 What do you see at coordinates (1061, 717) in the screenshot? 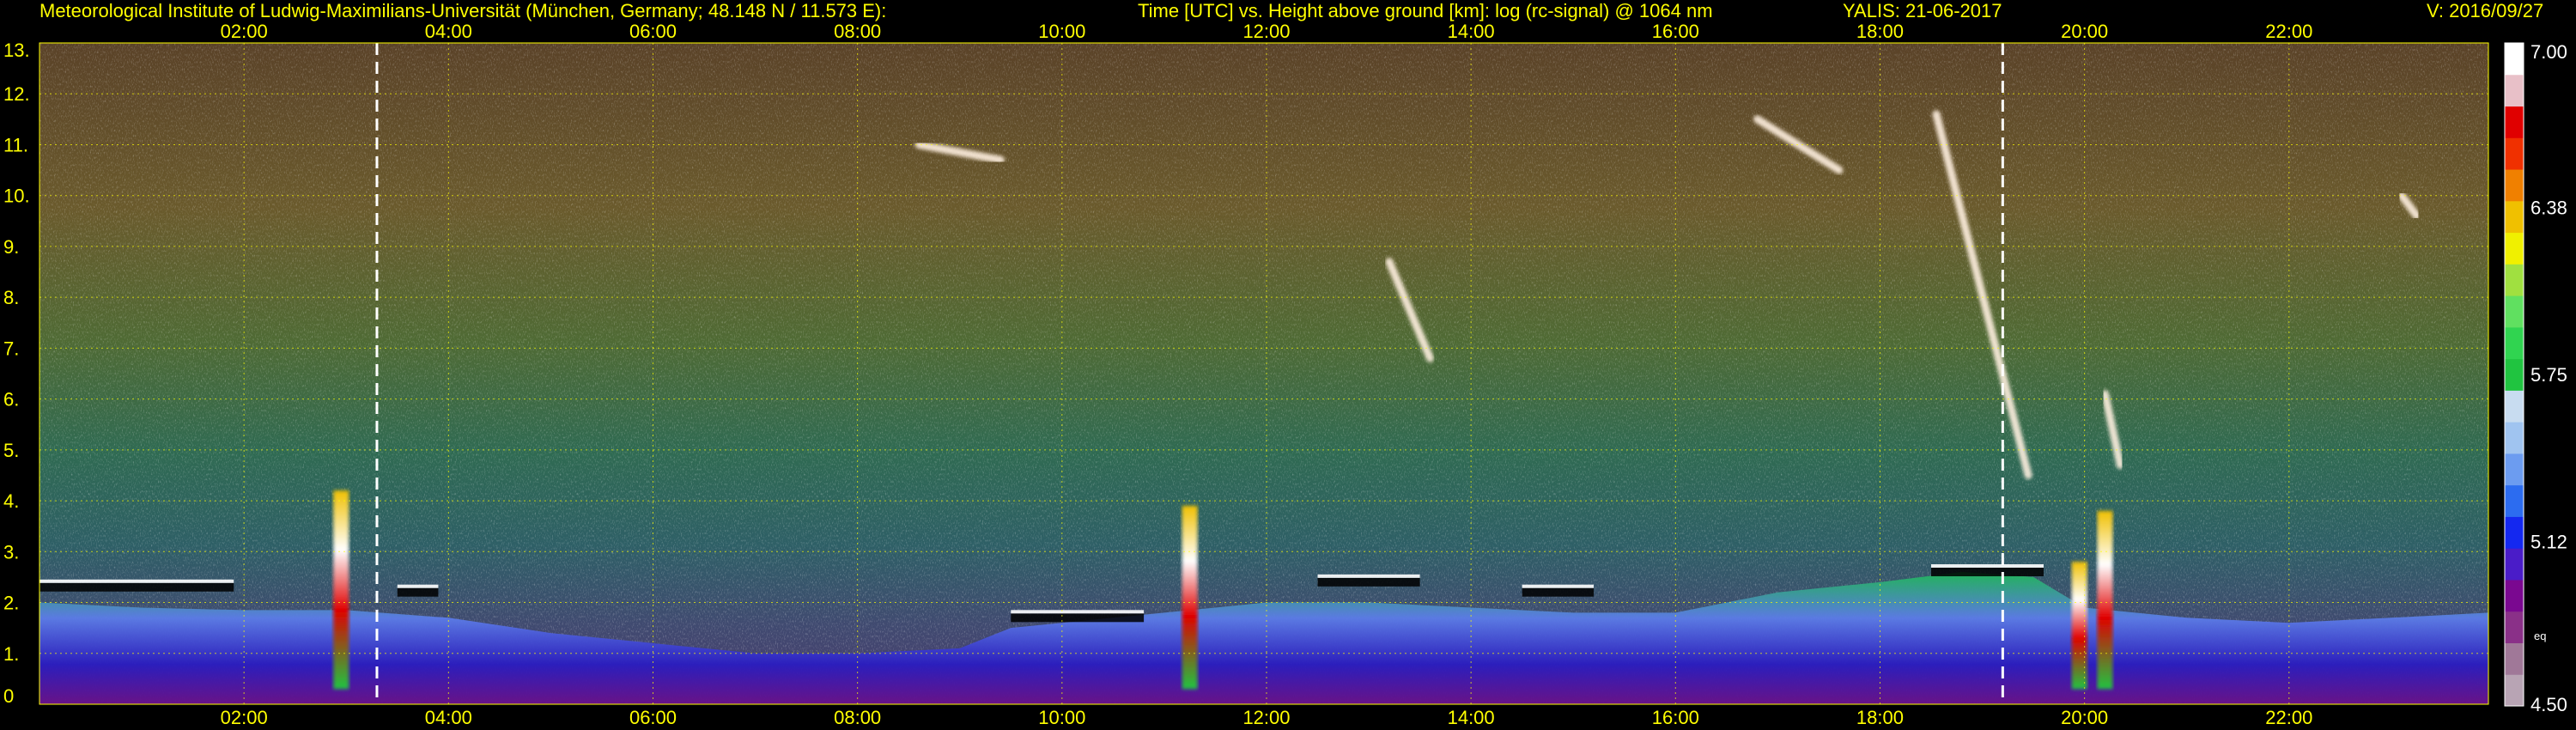
I see `x-tick-label-bottom-4: 10:00` at bounding box center [1061, 717].